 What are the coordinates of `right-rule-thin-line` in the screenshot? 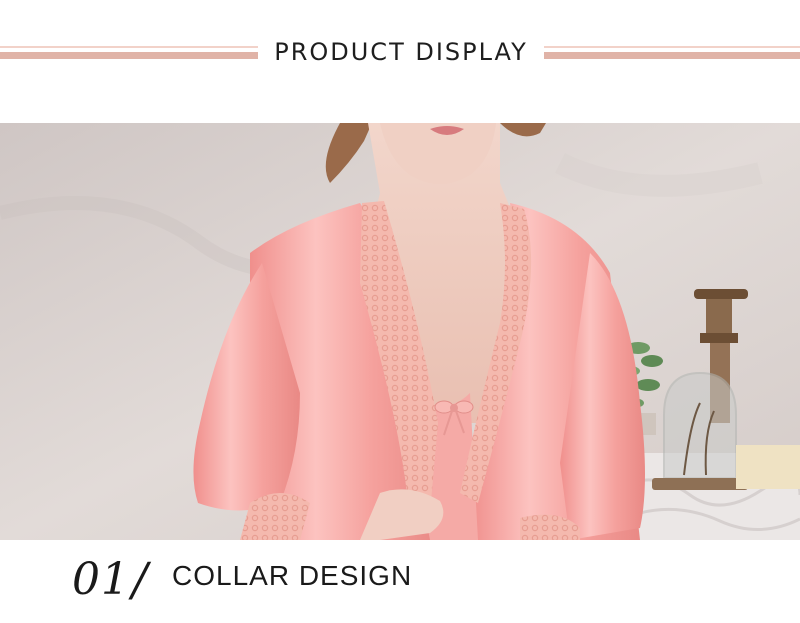 It's located at (672, 47).